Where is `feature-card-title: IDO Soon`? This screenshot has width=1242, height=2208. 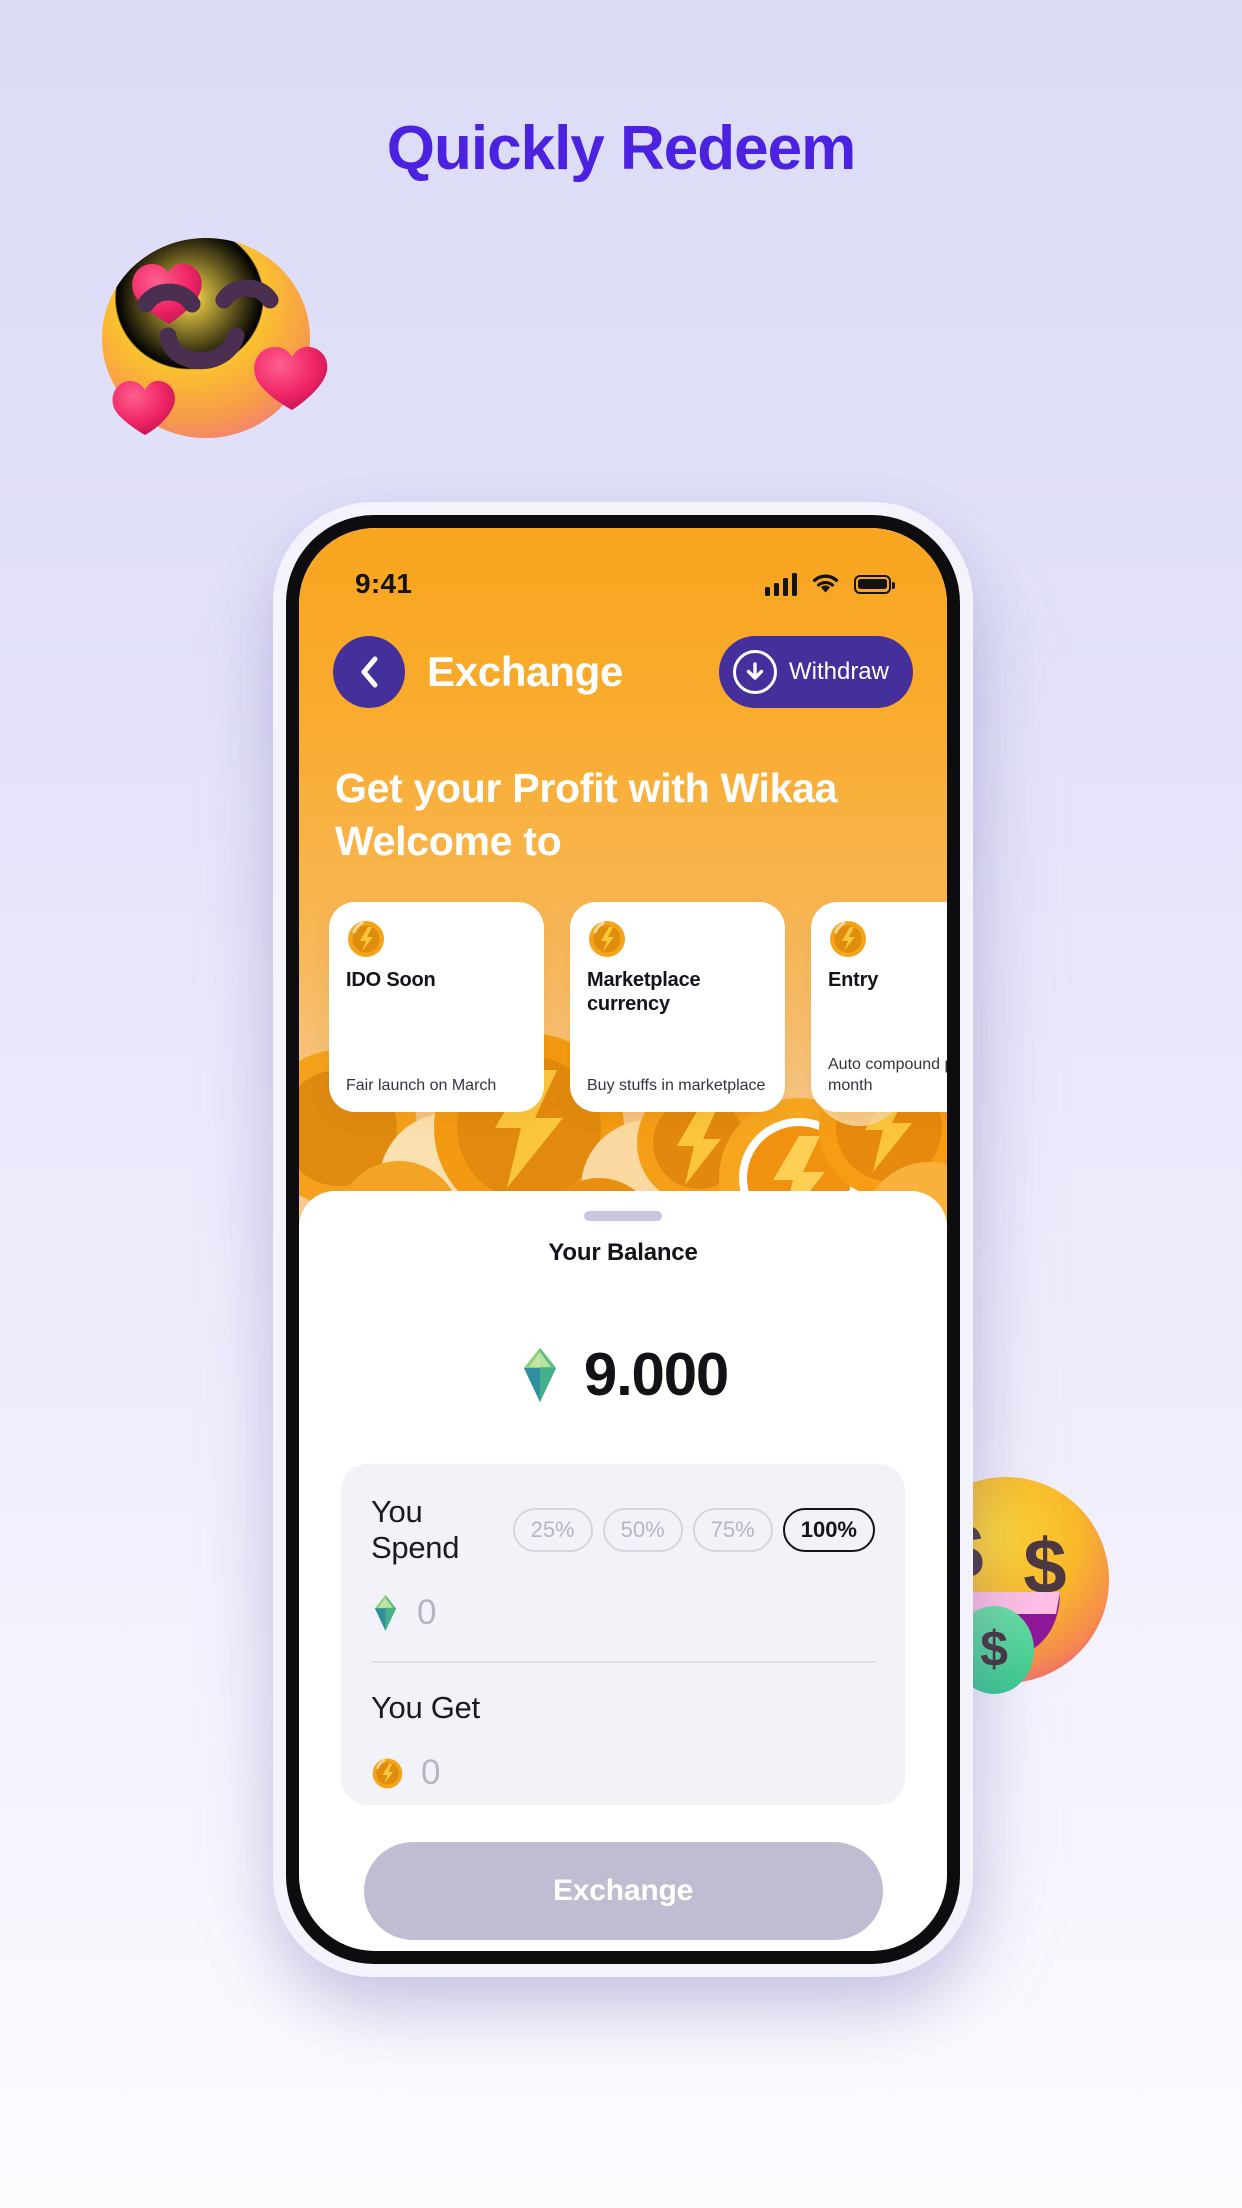
feature-card-title: IDO Soon is located at coordinates (391, 980).